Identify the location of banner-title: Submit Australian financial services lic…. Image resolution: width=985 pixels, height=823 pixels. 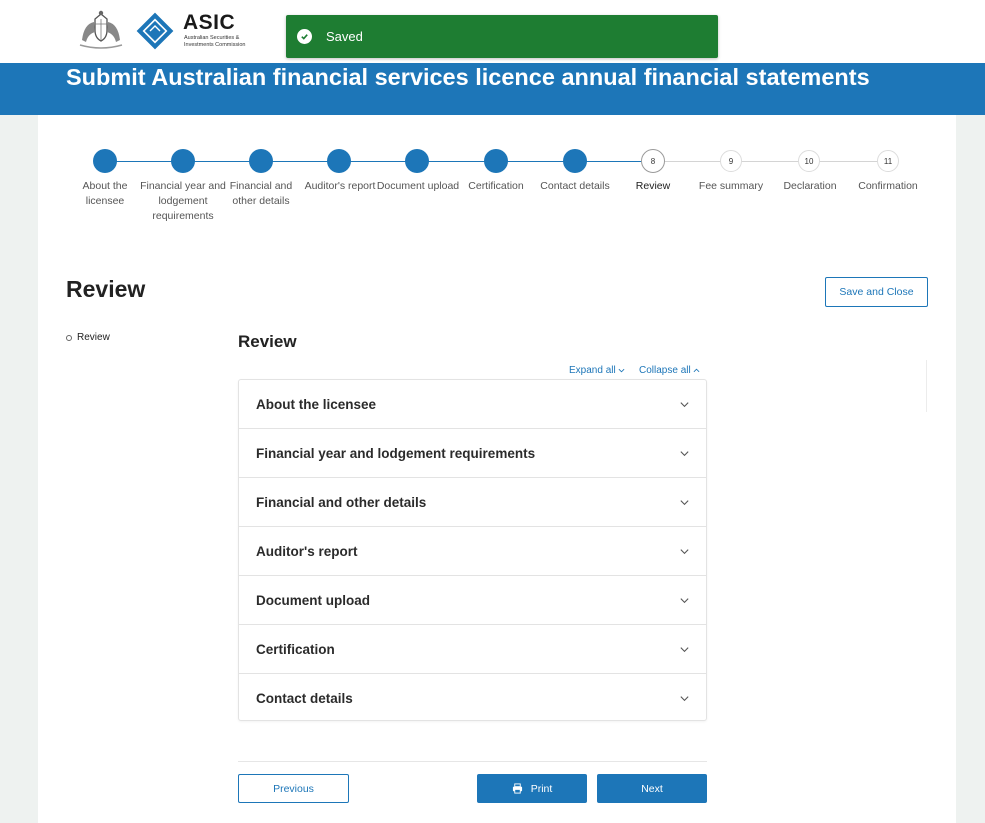
(468, 77).